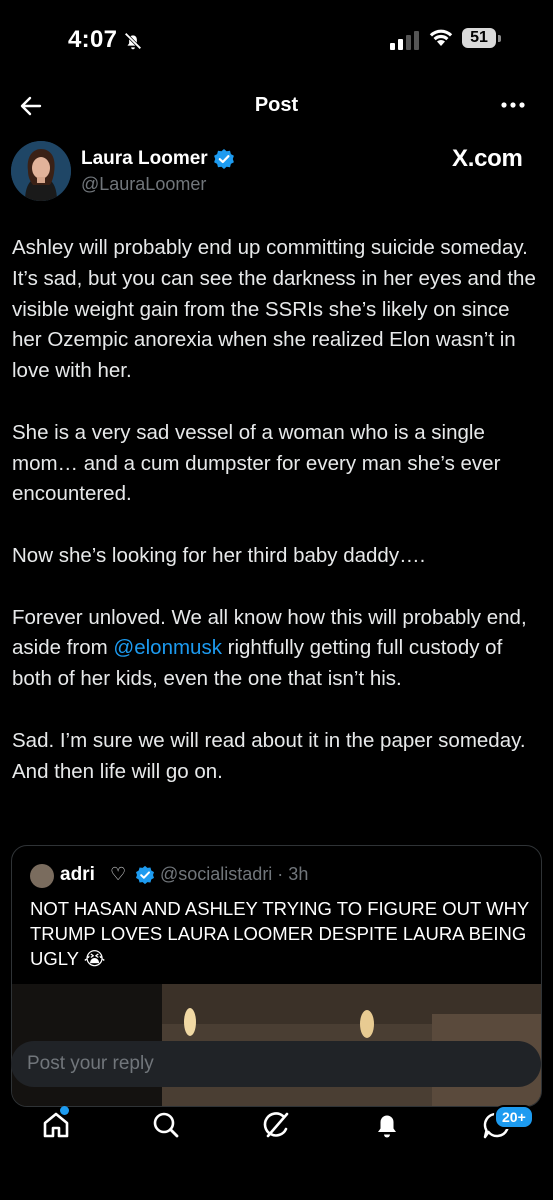 This screenshot has height=1200, width=553. Describe the element at coordinates (166, 1125) in the screenshot. I see `search-icon` at that location.